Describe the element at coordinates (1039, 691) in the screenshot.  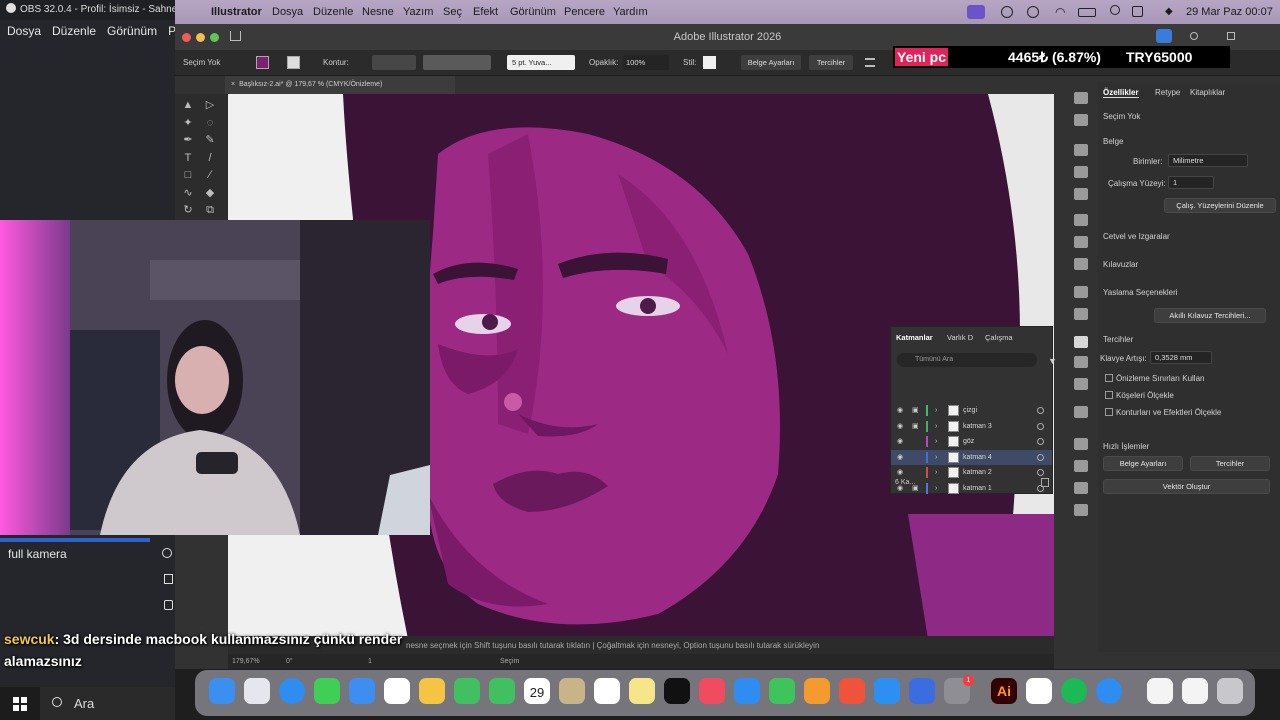
I see `vpn-icon` at that location.